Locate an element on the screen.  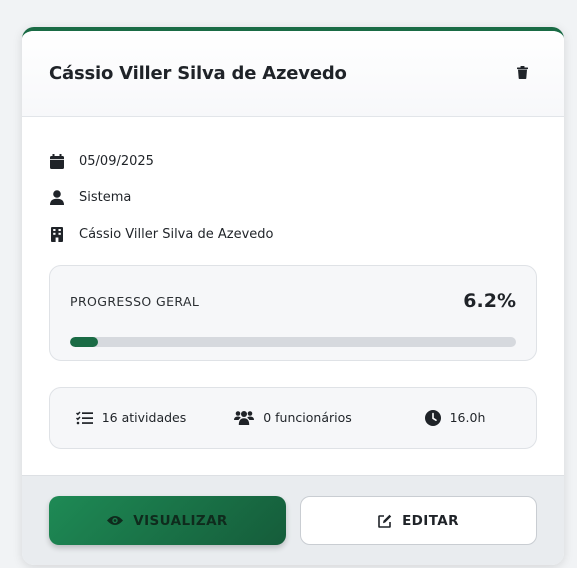
building-icon is located at coordinates (57, 234).